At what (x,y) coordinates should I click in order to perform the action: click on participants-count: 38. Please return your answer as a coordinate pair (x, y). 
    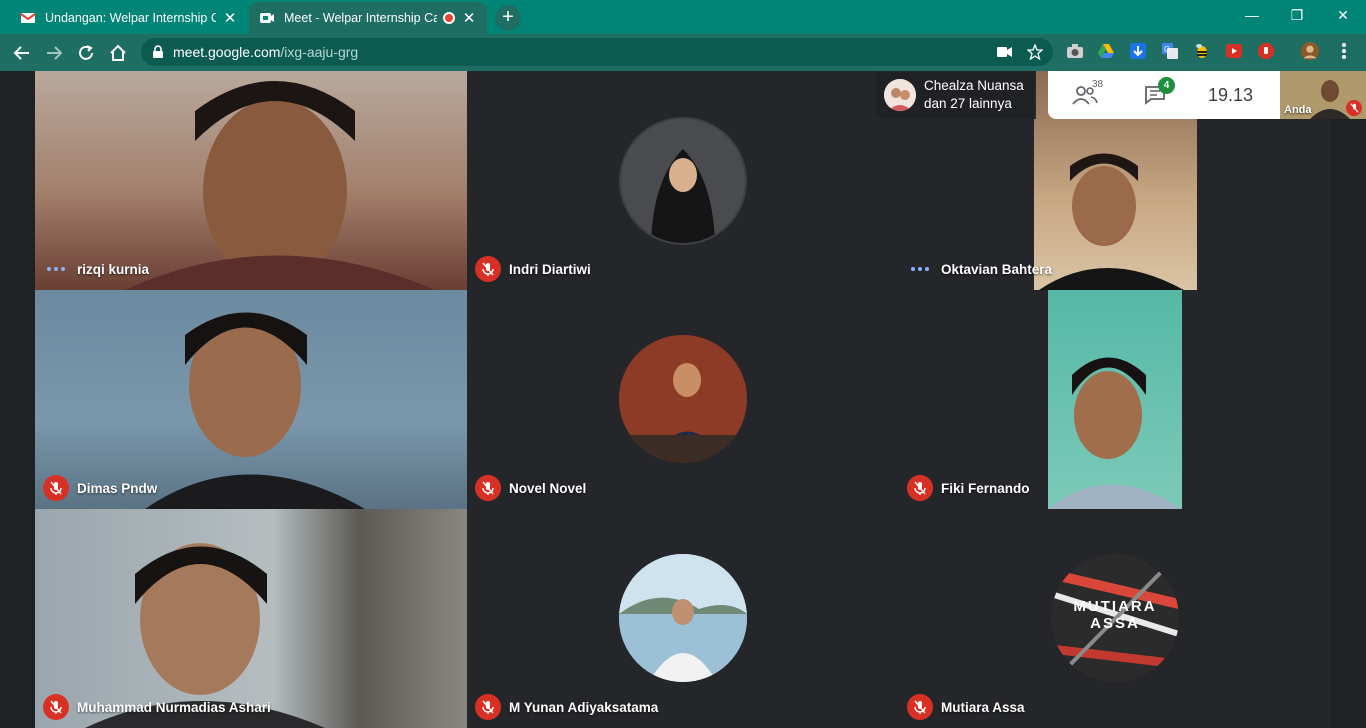
    Looking at the image, I should click on (1098, 84).